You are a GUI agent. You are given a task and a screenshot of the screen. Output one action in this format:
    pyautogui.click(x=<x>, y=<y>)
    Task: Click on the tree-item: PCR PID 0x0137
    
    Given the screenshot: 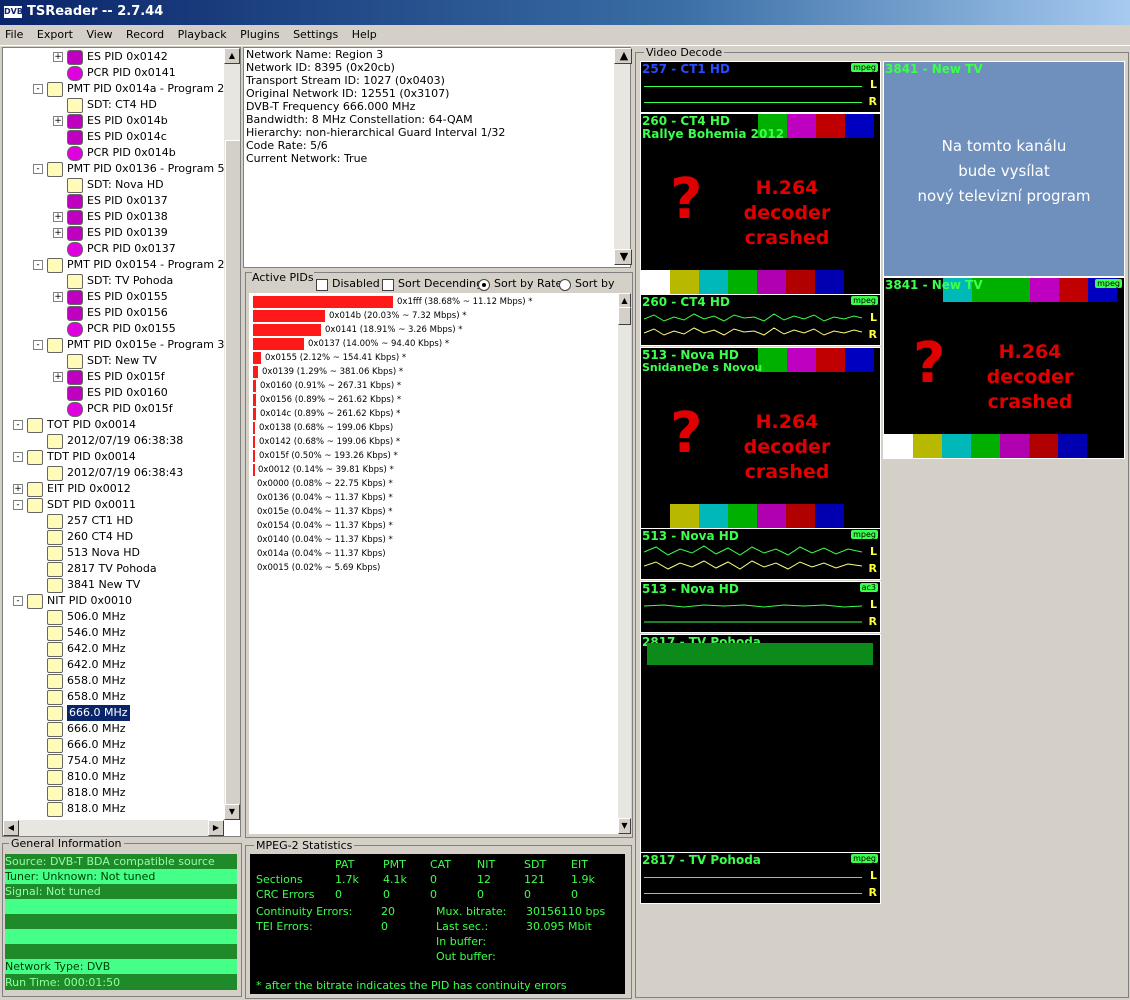 What is the action you would take?
    pyautogui.click(x=113, y=249)
    